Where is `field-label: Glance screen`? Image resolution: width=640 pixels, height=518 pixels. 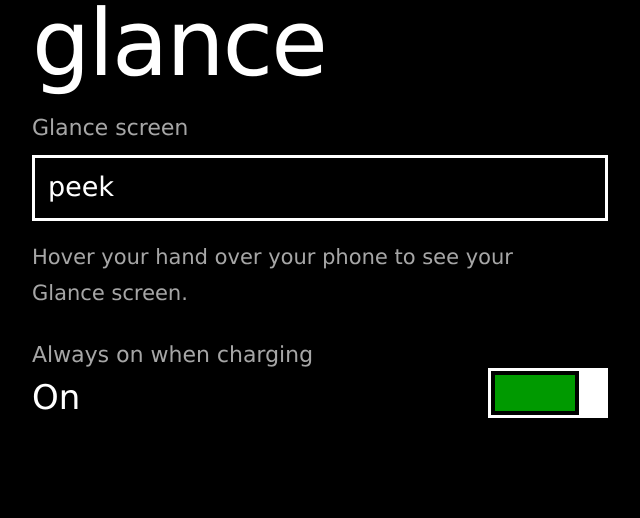
field-label: Glance screen is located at coordinates (111, 129).